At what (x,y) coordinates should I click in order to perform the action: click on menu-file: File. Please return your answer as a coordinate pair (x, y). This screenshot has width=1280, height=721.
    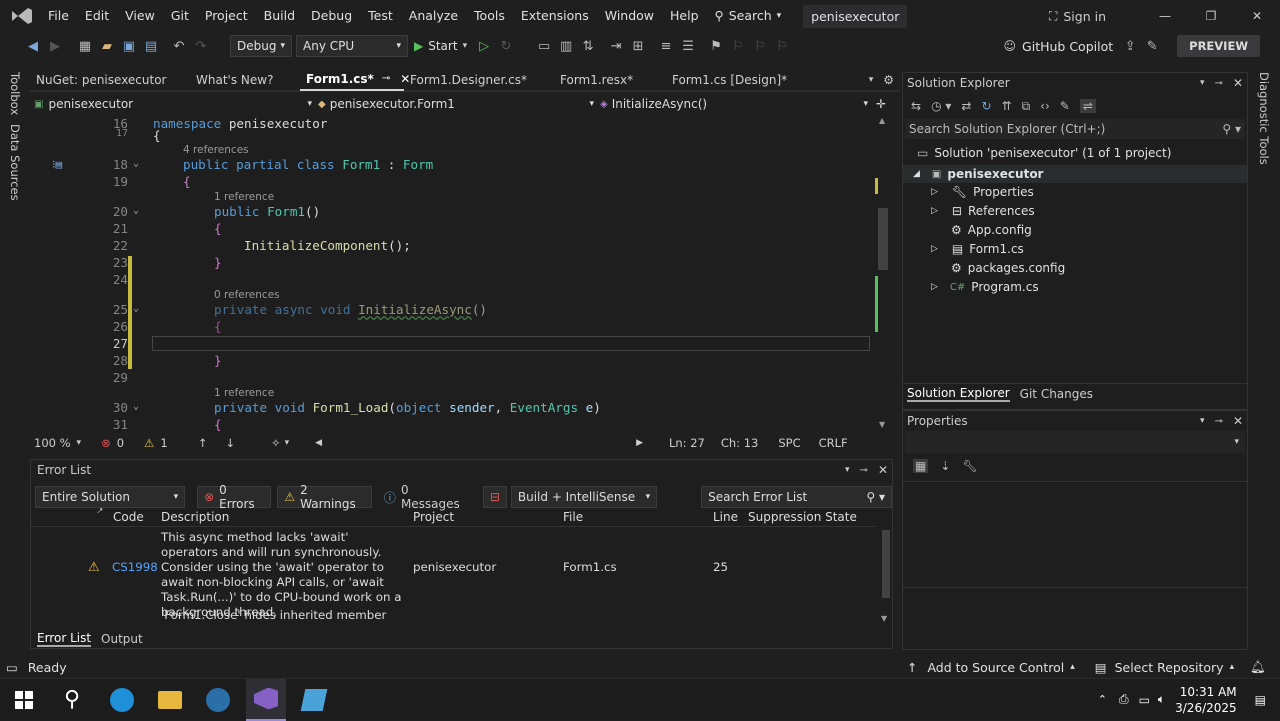
    Looking at the image, I should click on (58, 16).